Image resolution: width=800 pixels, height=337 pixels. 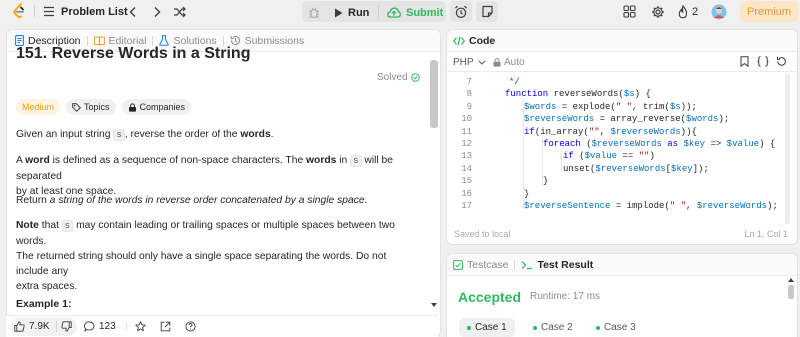 I want to click on favorite-button, so click(x=140, y=327).